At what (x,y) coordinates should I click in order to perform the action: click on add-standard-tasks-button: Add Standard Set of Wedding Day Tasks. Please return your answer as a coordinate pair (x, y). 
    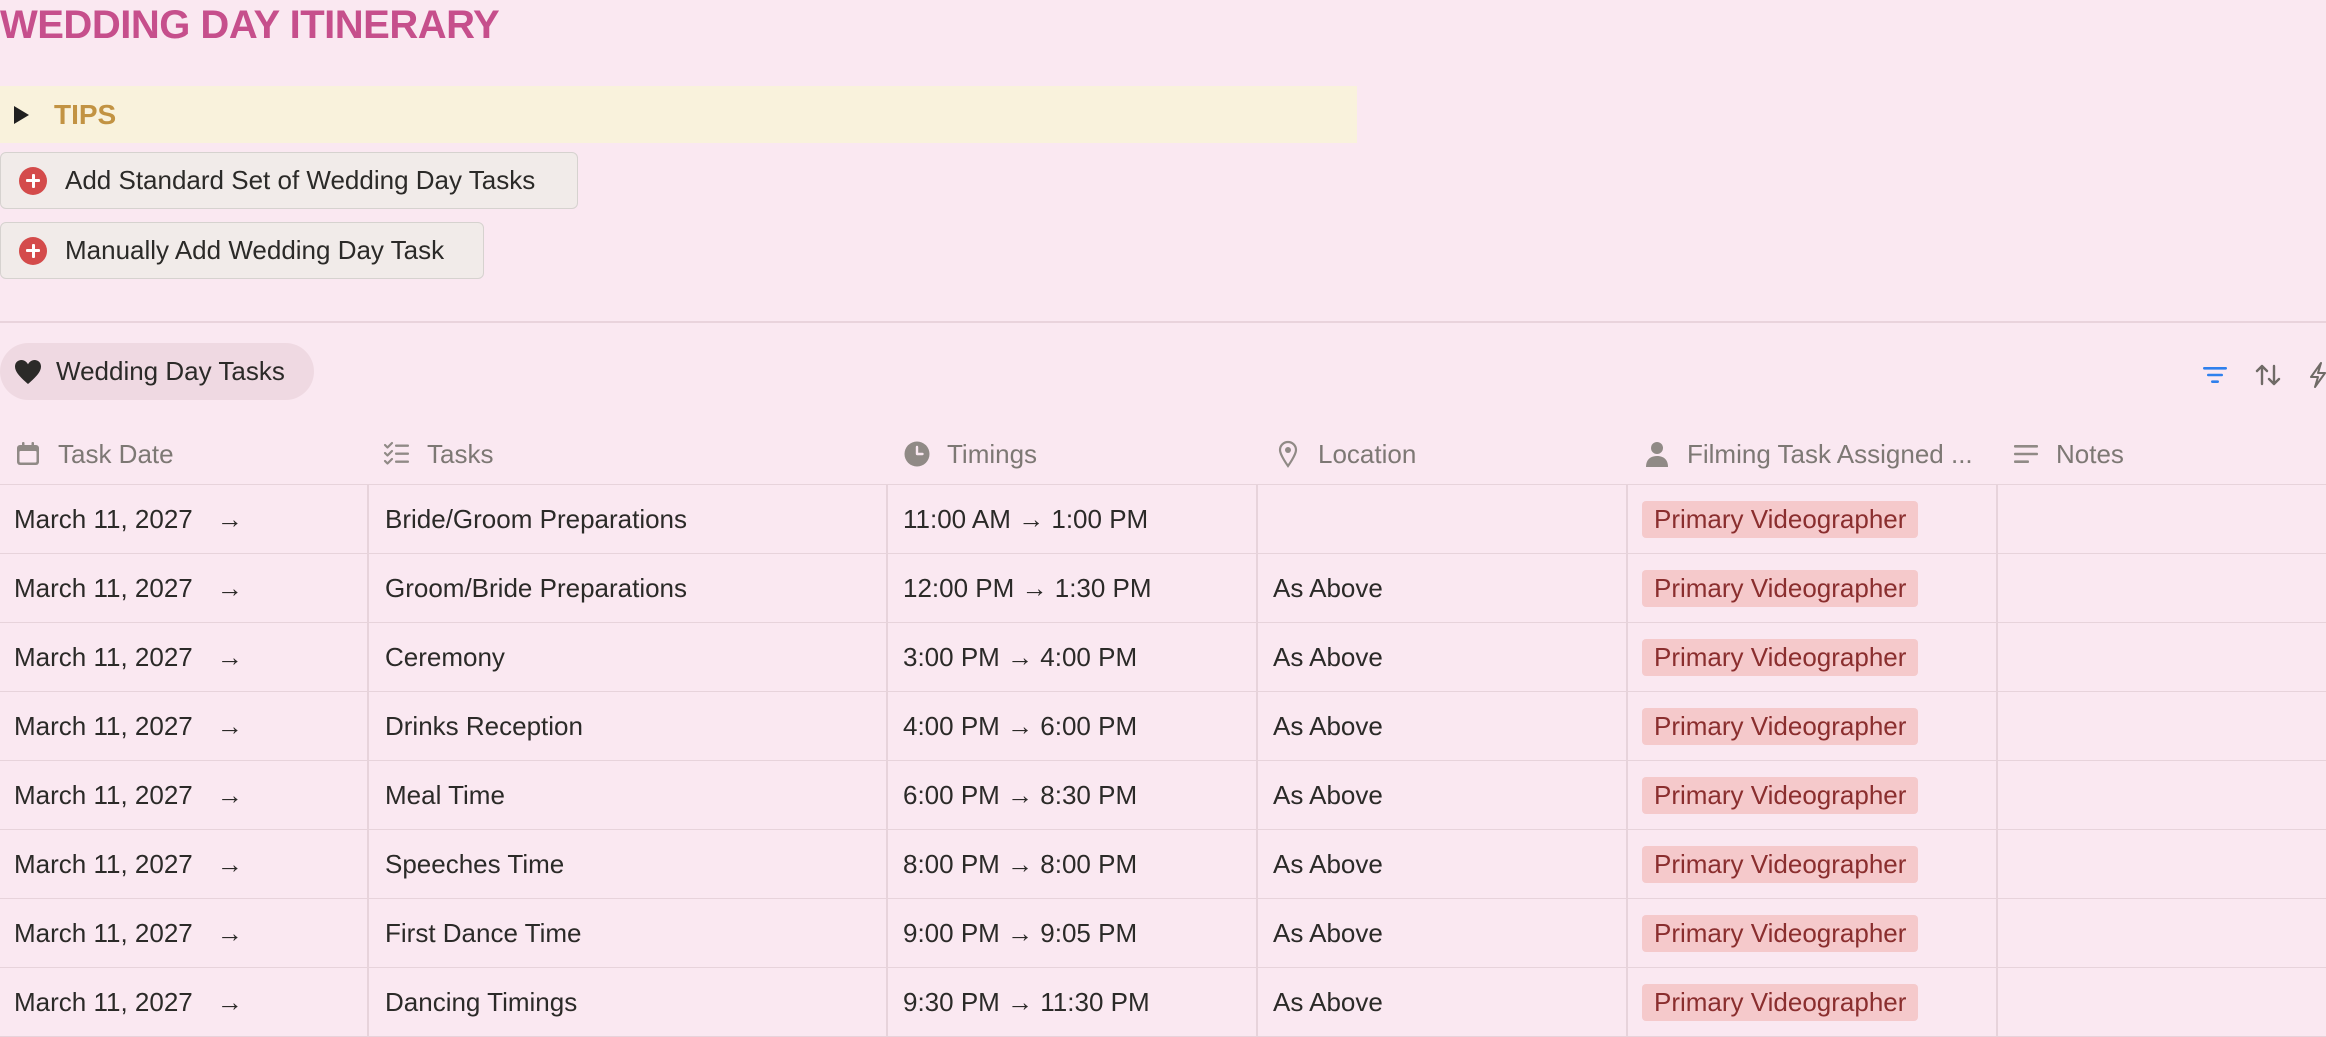
    Looking at the image, I should click on (289, 180).